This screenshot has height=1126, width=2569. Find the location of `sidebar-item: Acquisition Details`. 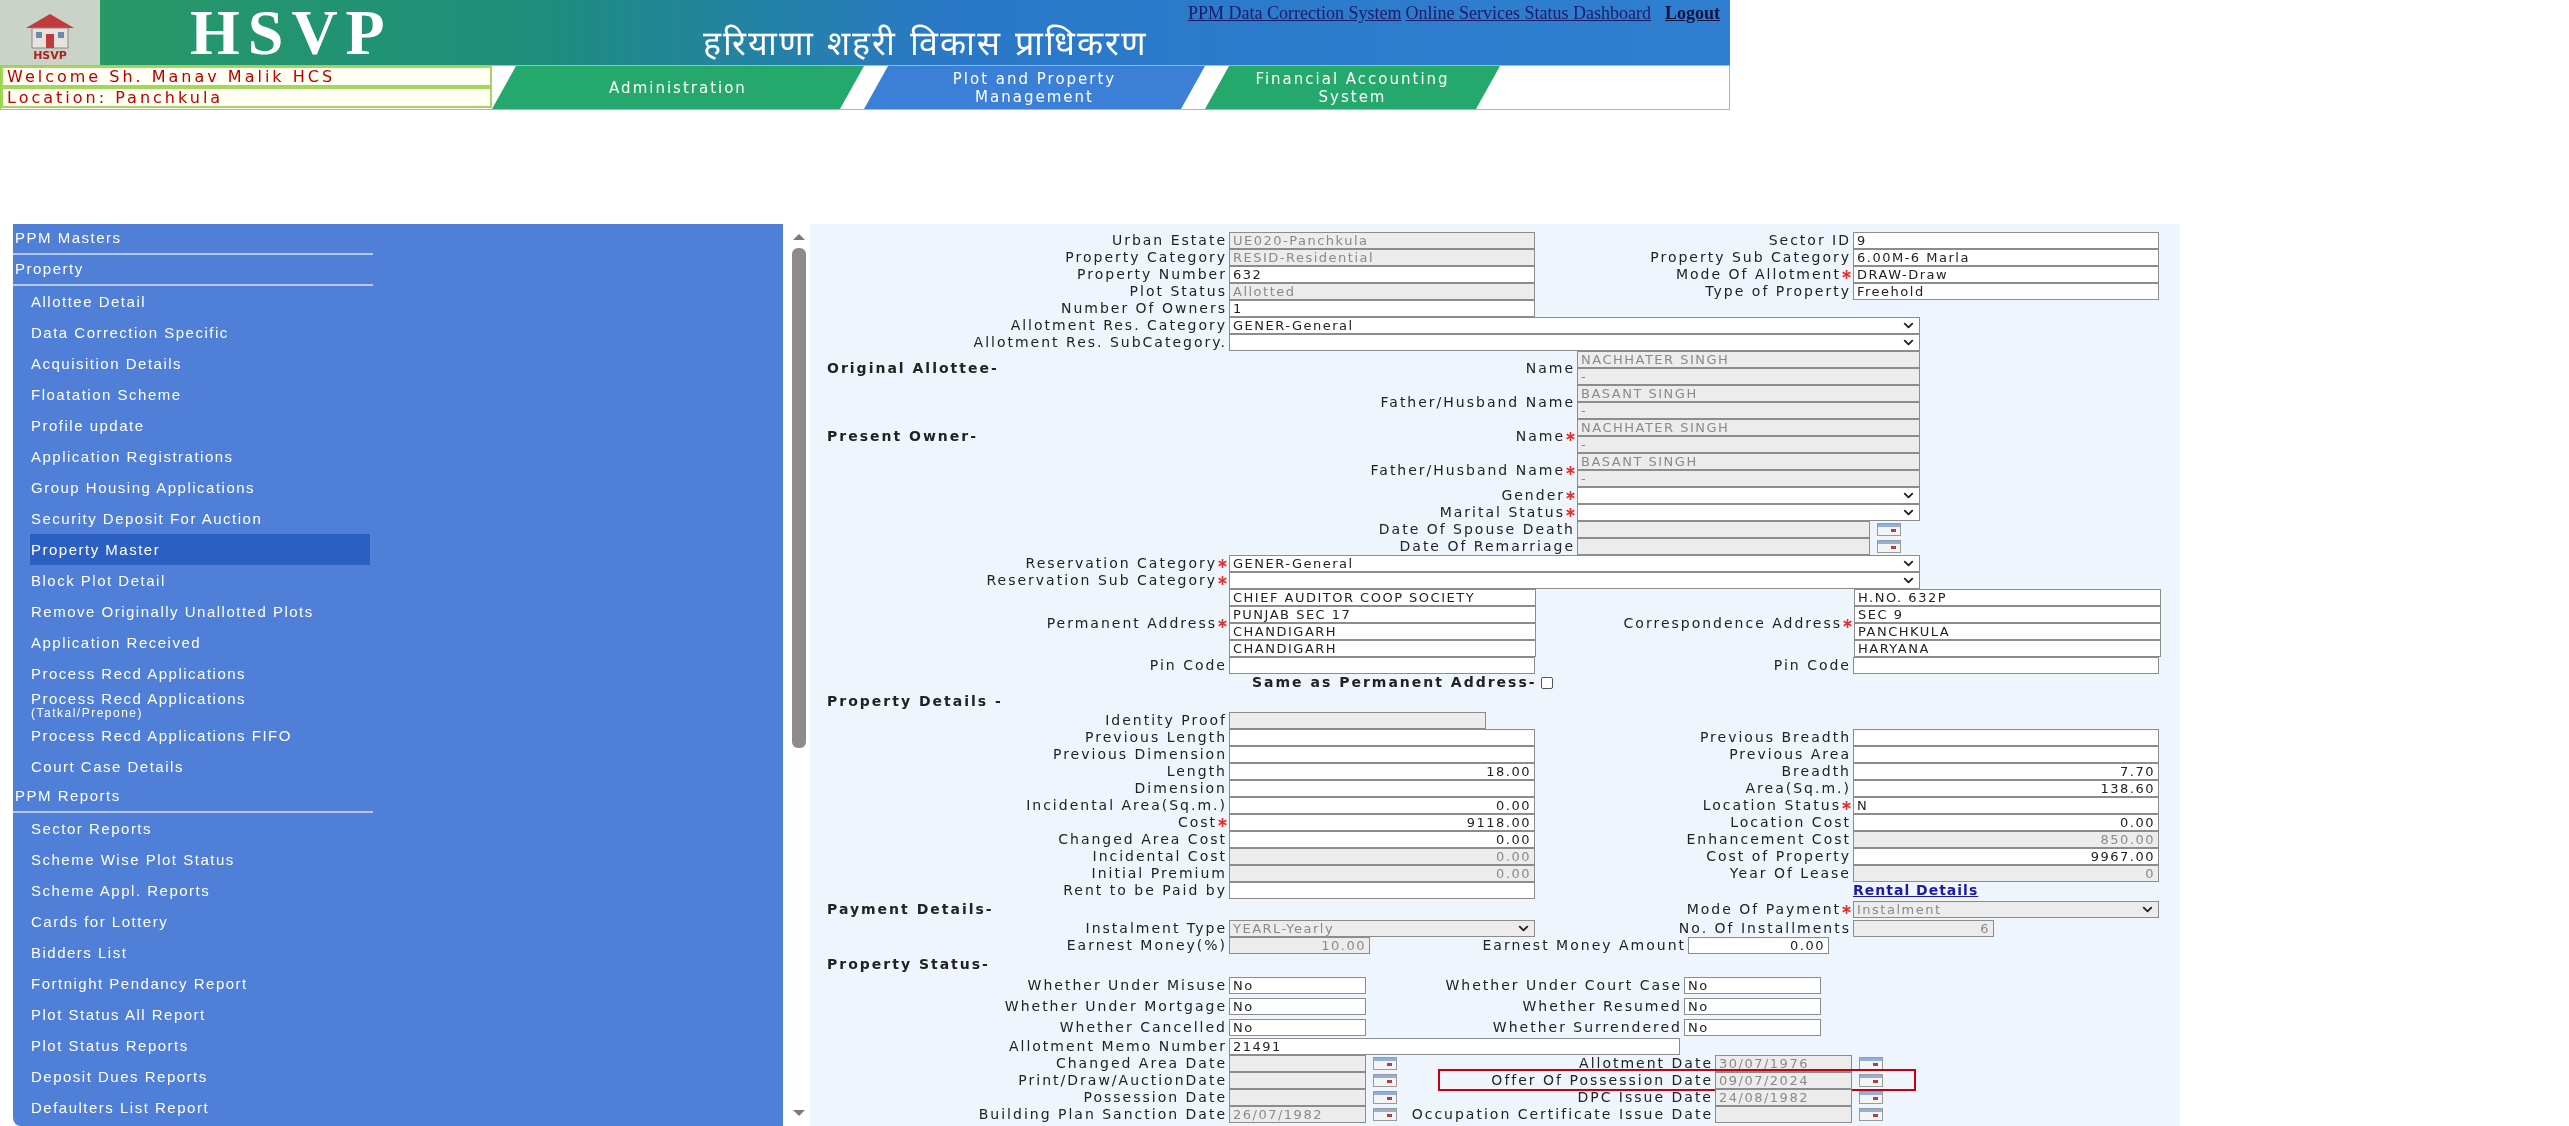

sidebar-item: Acquisition Details is located at coordinates (200, 363).